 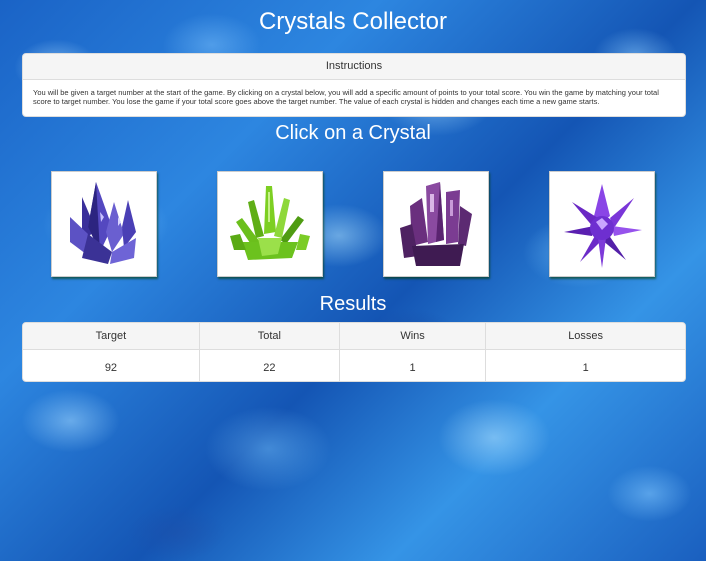 I want to click on results-panel: Target Total Wins Losses 92 22 1 1, so click(x=354, y=352).